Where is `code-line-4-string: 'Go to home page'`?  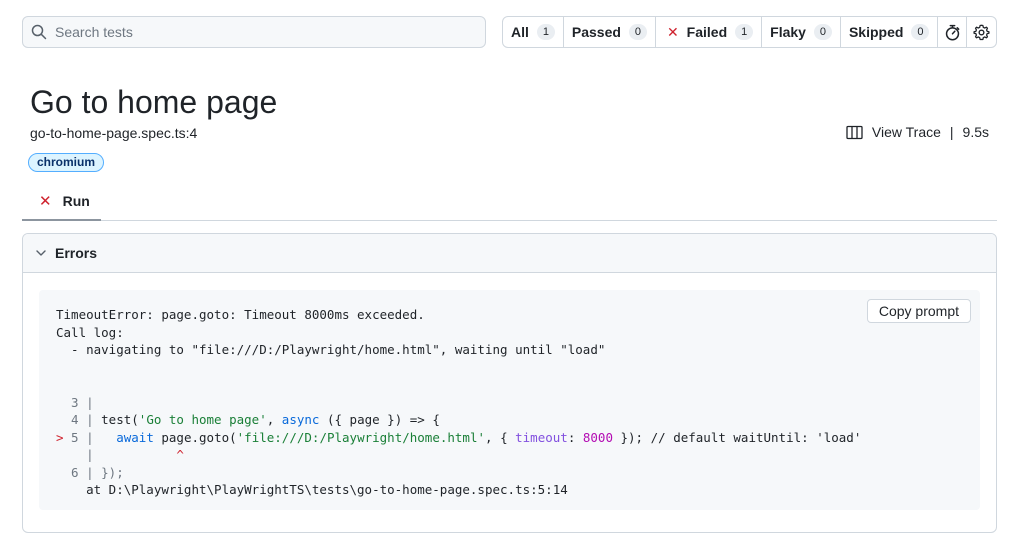
code-line-4-string: 'Go to home page' is located at coordinates (202, 419).